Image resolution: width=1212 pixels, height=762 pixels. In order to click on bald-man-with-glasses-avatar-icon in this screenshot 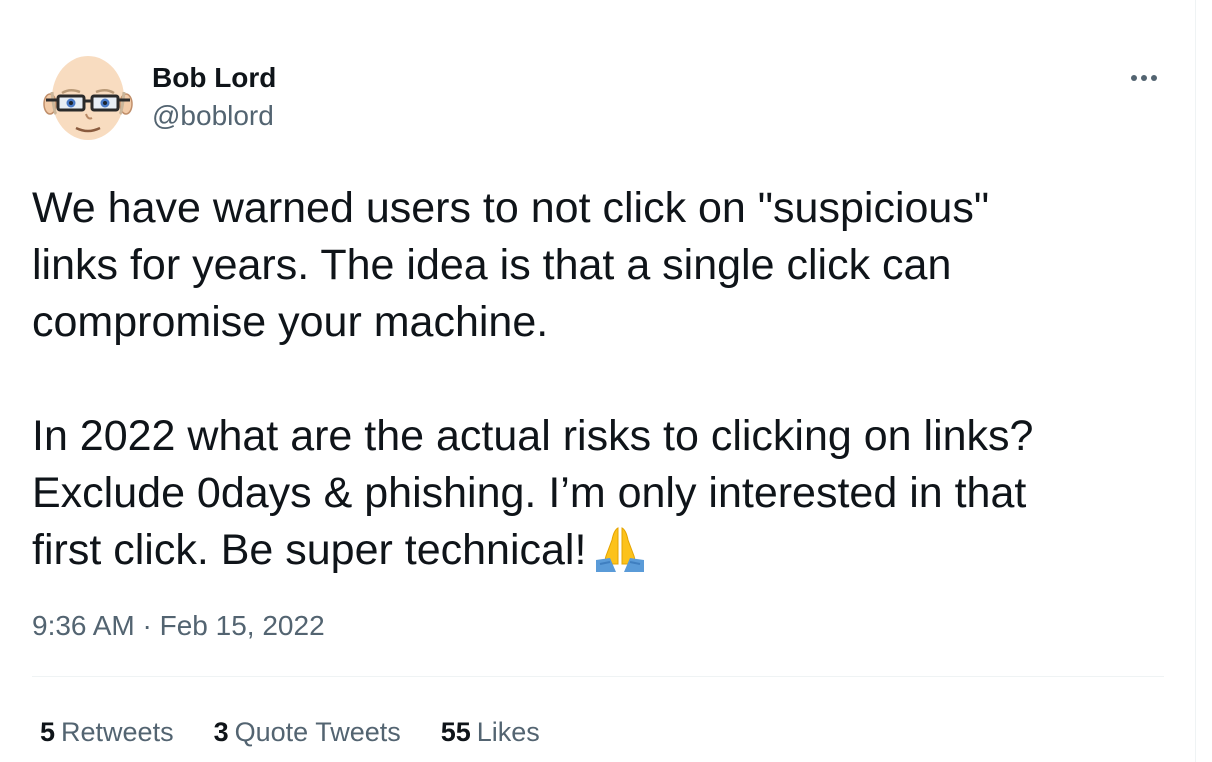, I will do `click(88, 98)`.